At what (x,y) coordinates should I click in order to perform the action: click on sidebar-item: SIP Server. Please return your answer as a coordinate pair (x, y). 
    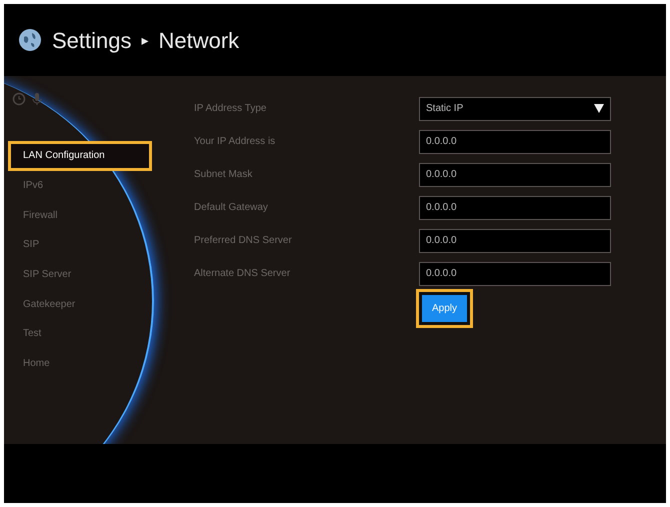
    Looking at the image, I should click on (80, 275).